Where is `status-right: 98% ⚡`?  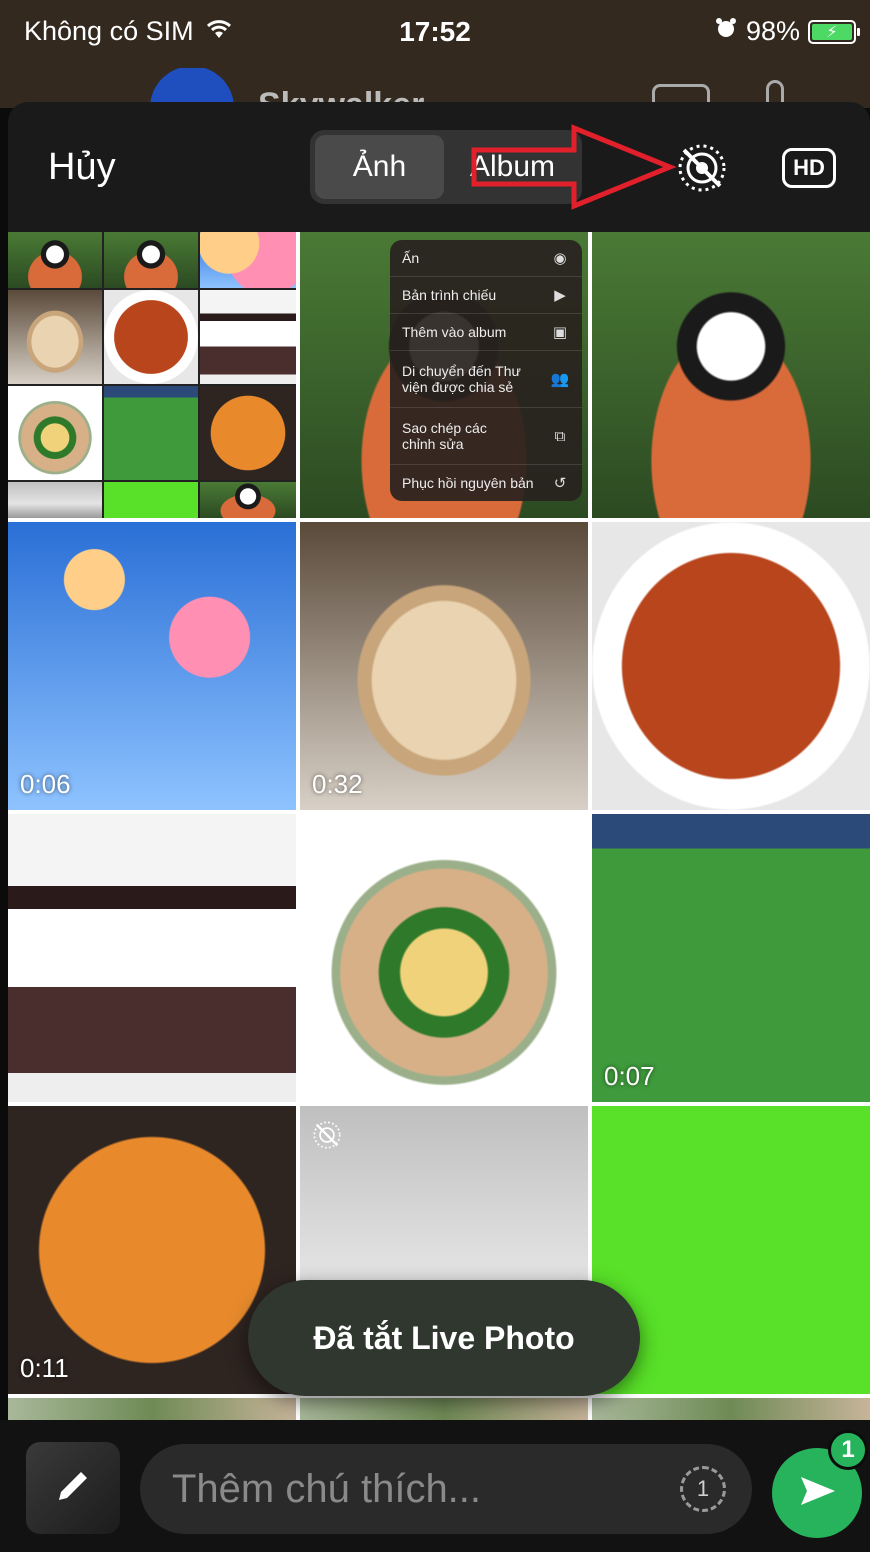 status-right: 98% ⚡ is located at coordinates (787, 31).